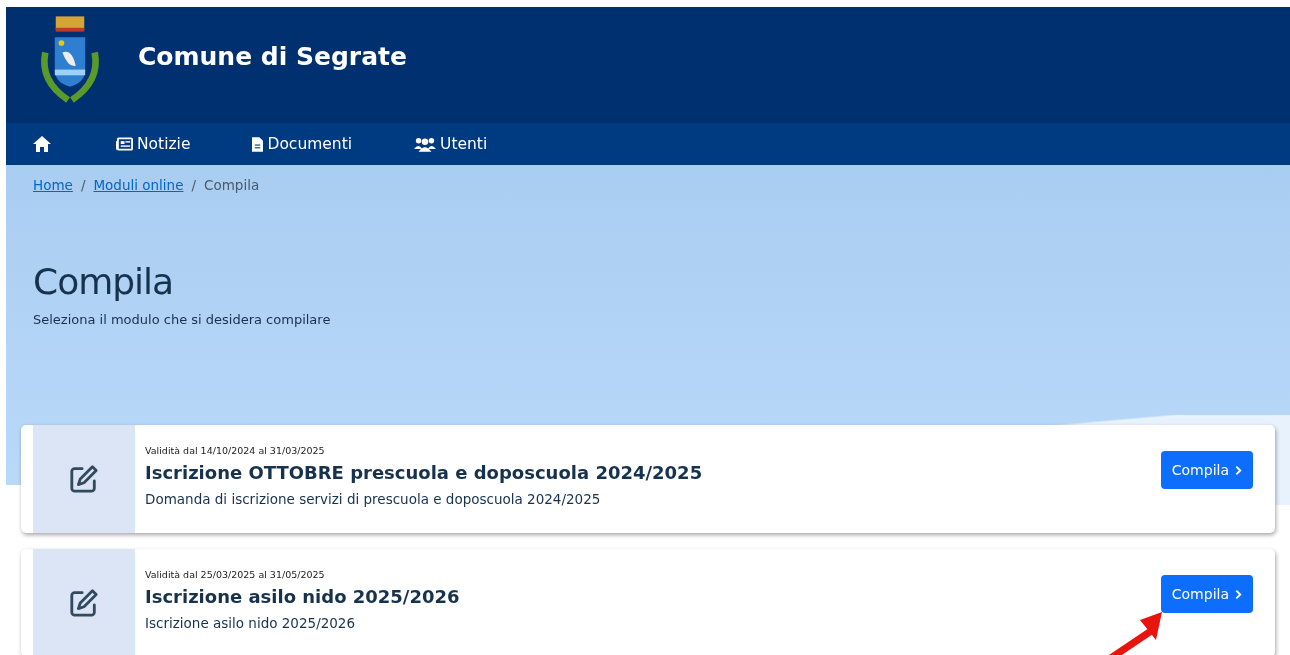  What do you see at coordinates (303, 596) in the screenshot?
I see `form-title: Iscrizione asilo nido 2025/2026` at bounding box center [303, 596].